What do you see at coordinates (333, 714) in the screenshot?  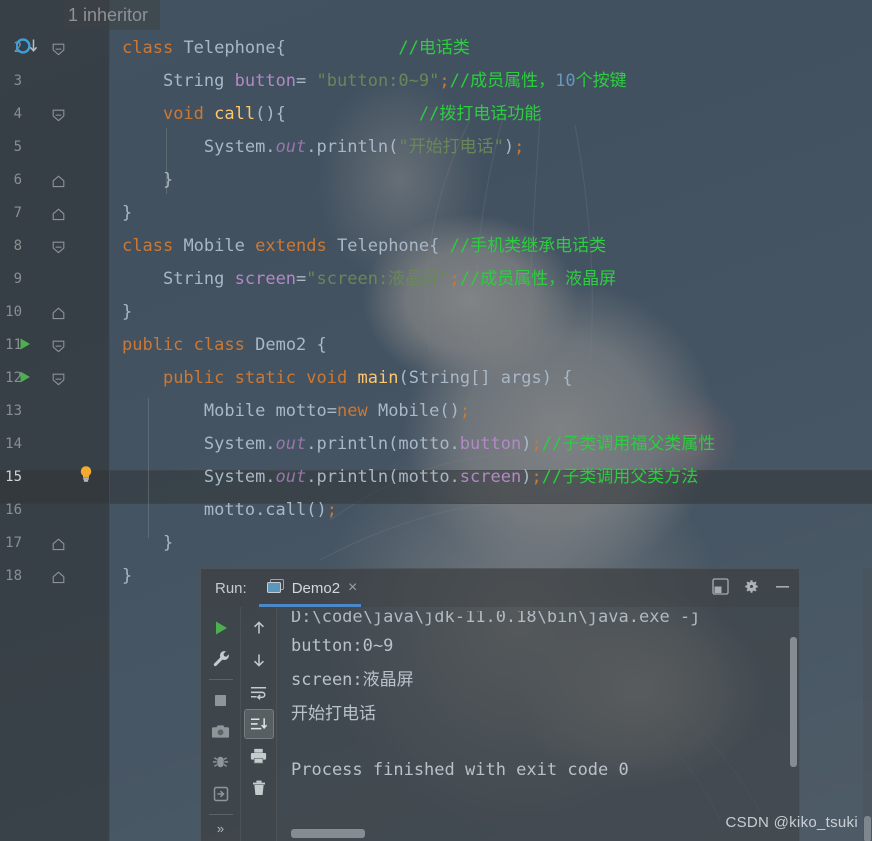 I see `console-output-line: 开始打电话` at bounding box center [333, 714].